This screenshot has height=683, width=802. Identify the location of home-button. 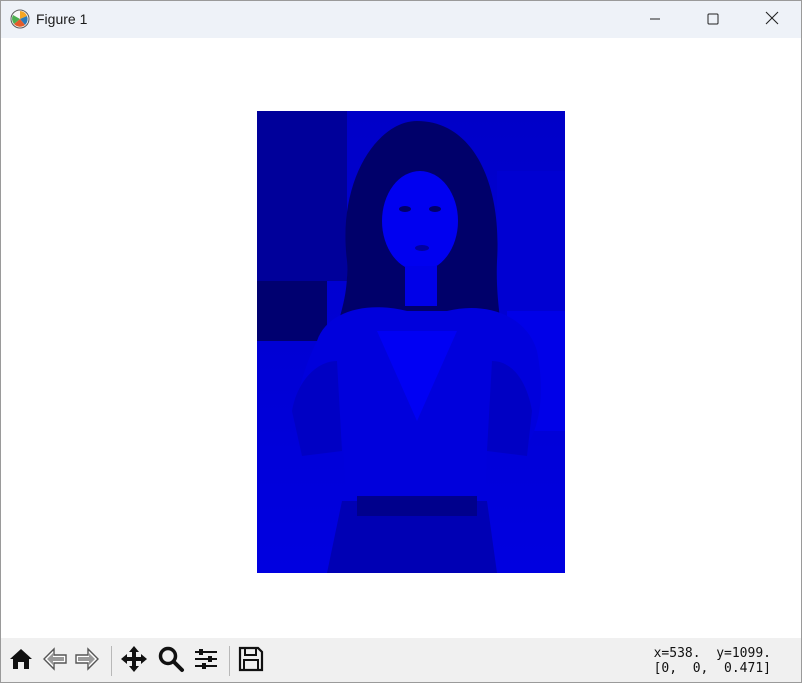
(21, 661).